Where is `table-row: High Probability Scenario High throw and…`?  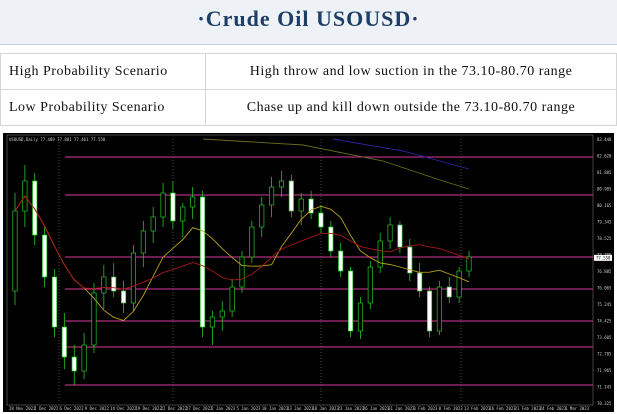
table-row: High Probability Scenario High throw and… is located at coordinates (308, 71).